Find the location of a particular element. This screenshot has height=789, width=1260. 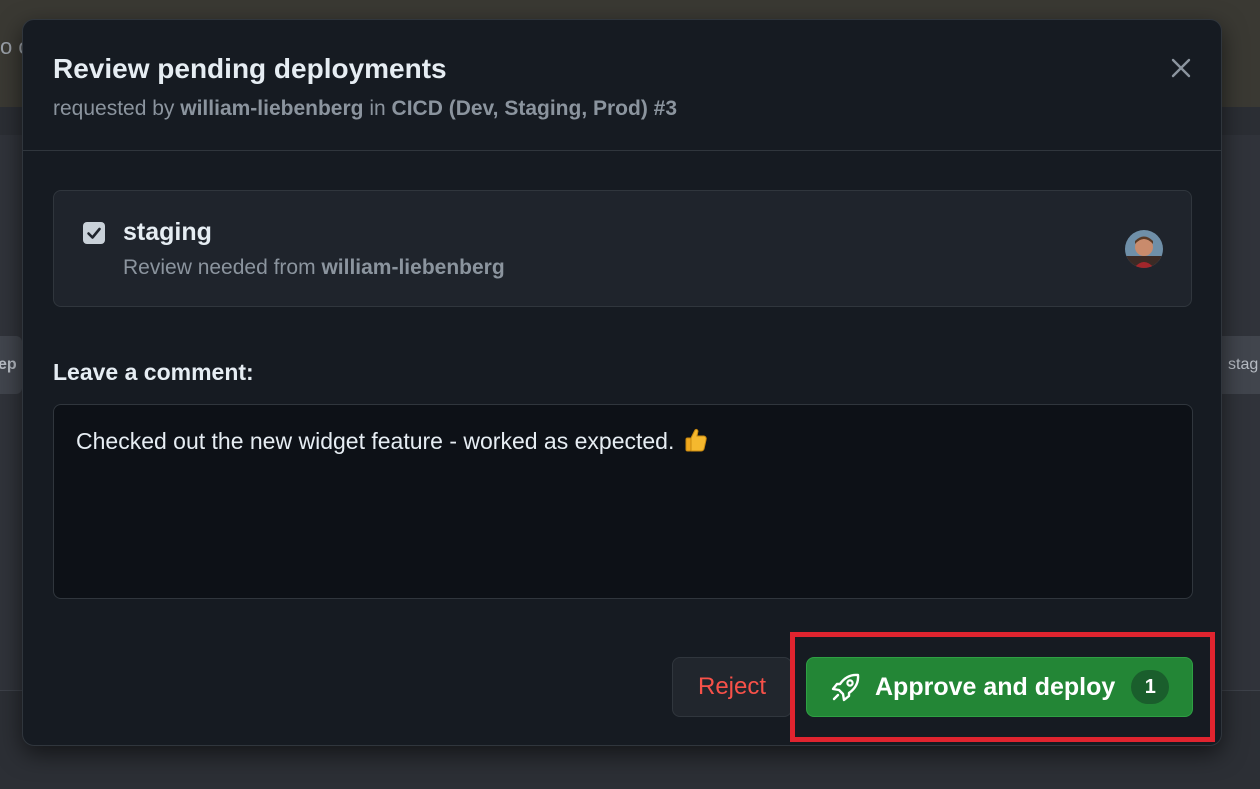

review-prefix: Review needed from is located at coordinates (219, 267).